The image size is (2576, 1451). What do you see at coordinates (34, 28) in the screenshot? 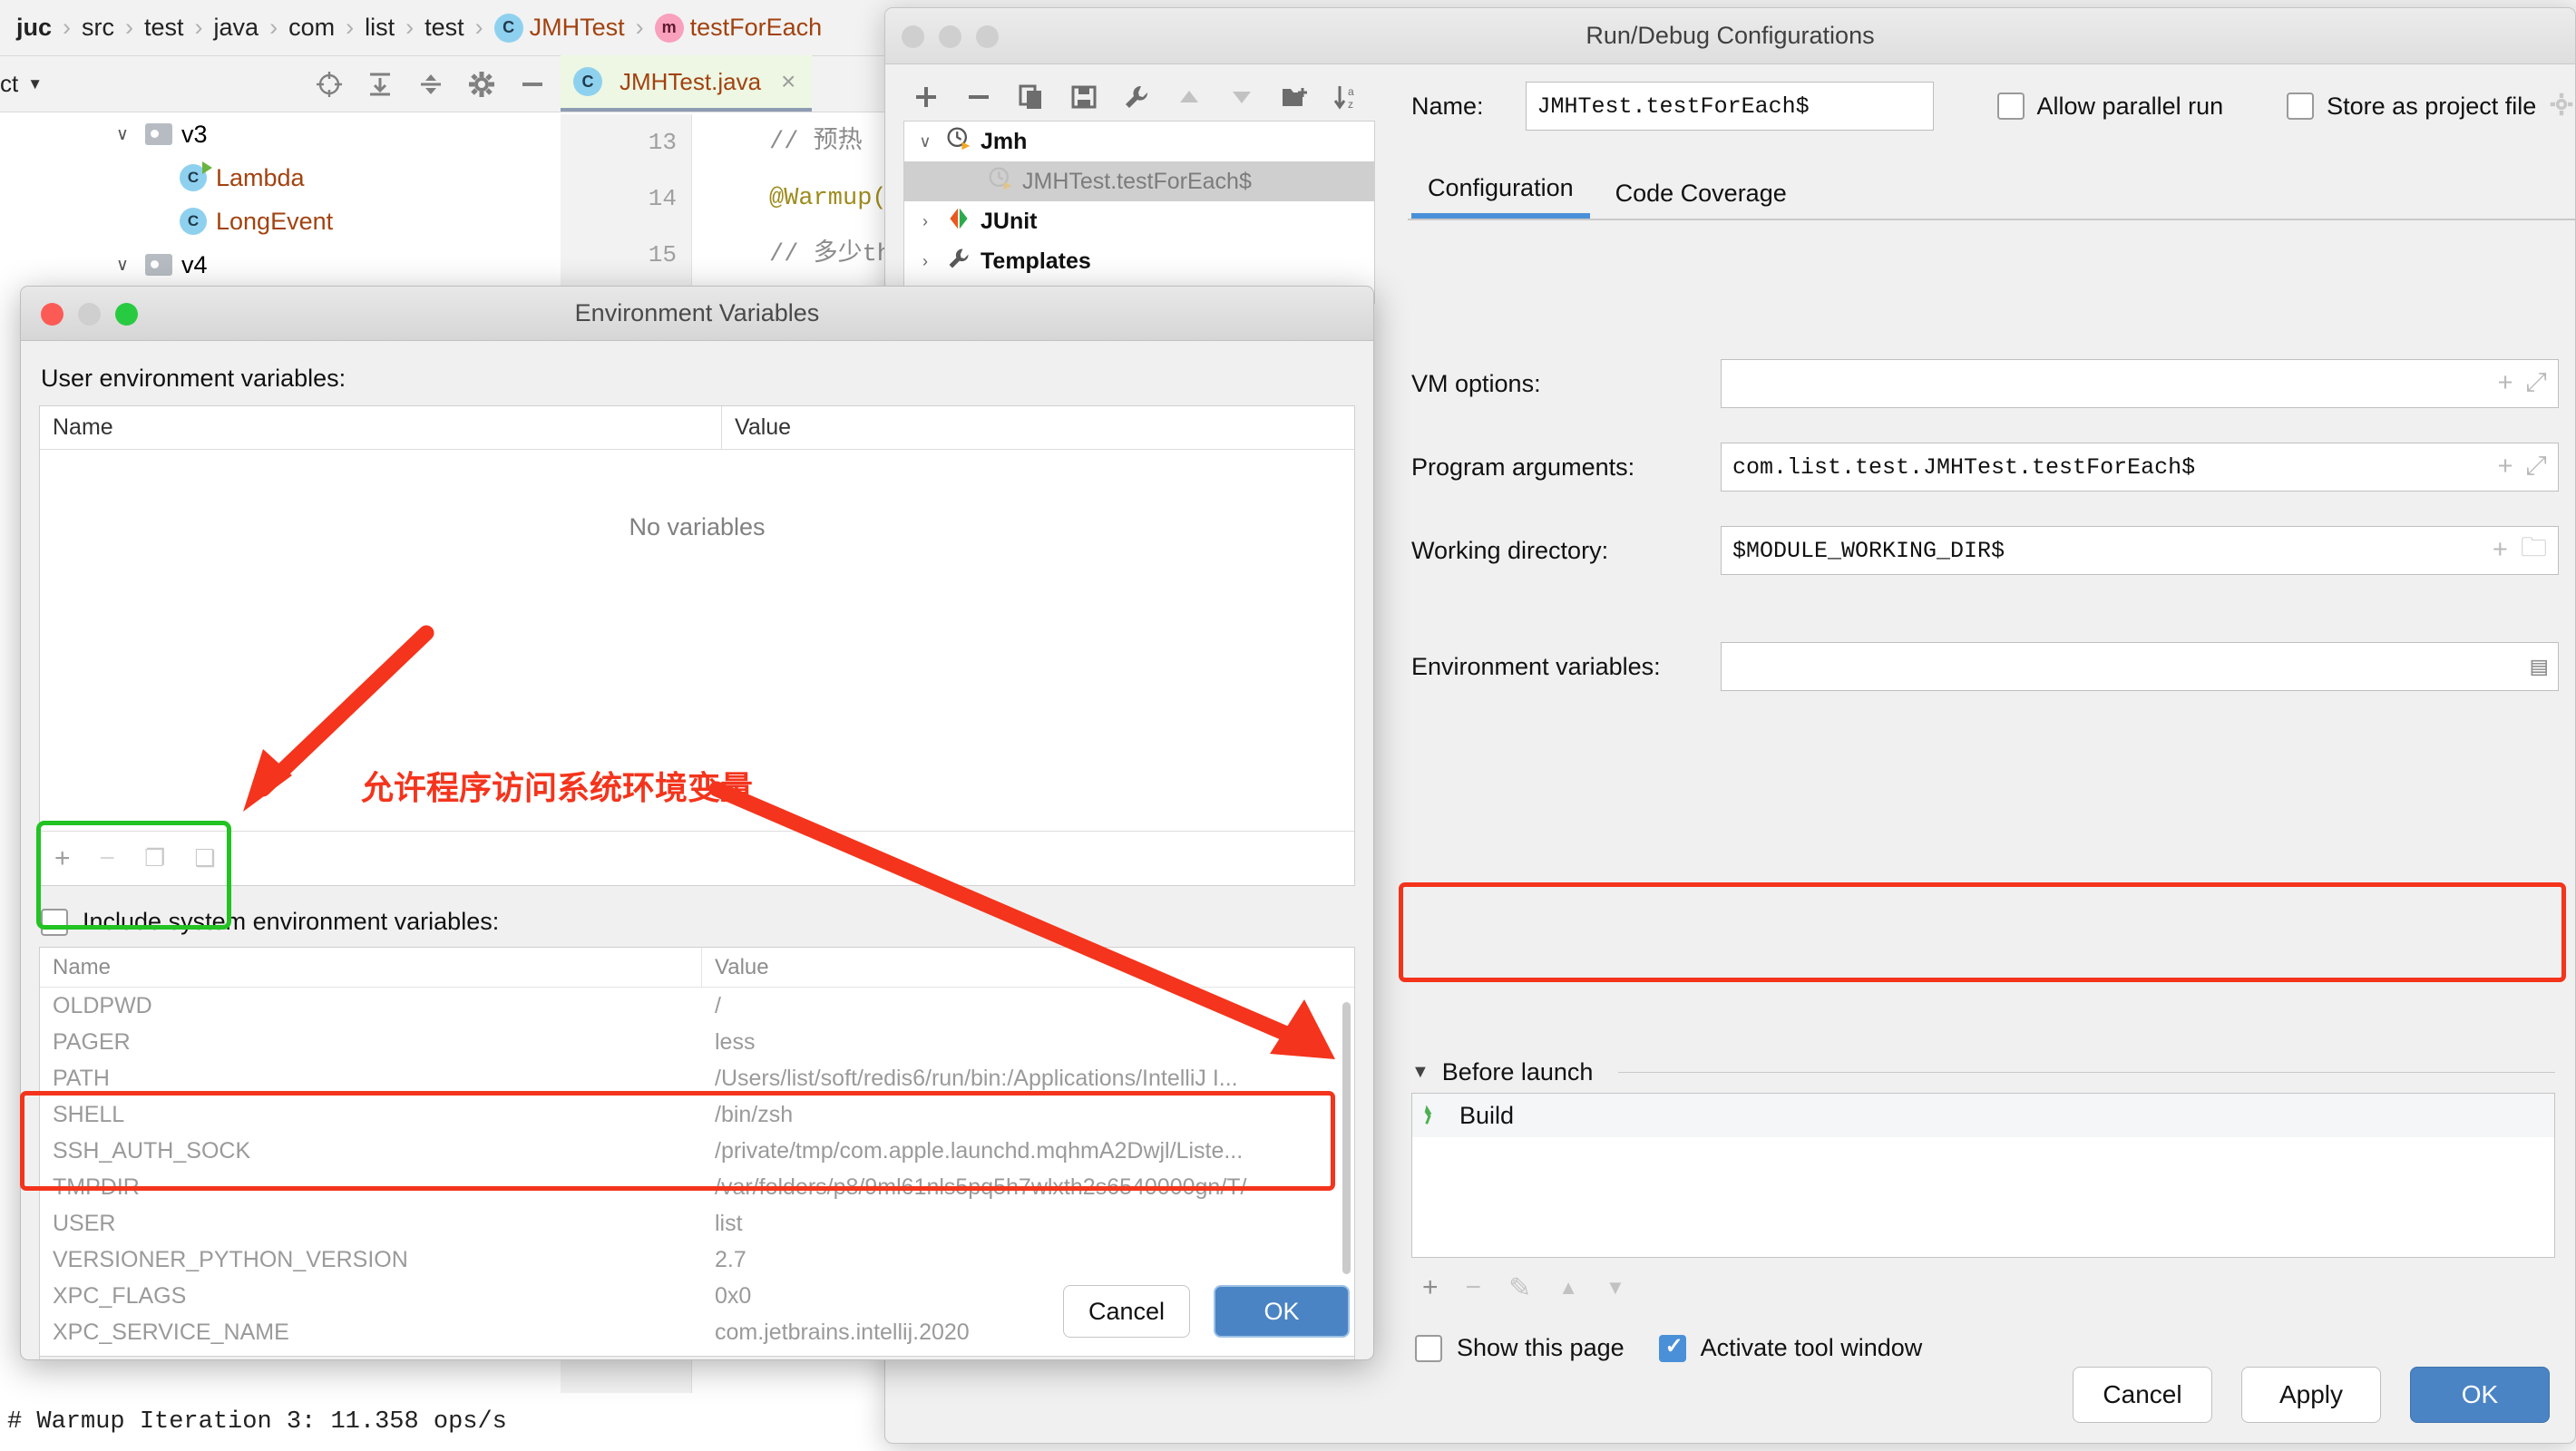
I see `breadcrumb-item-juc: juc` at bounding box center [34, 28].